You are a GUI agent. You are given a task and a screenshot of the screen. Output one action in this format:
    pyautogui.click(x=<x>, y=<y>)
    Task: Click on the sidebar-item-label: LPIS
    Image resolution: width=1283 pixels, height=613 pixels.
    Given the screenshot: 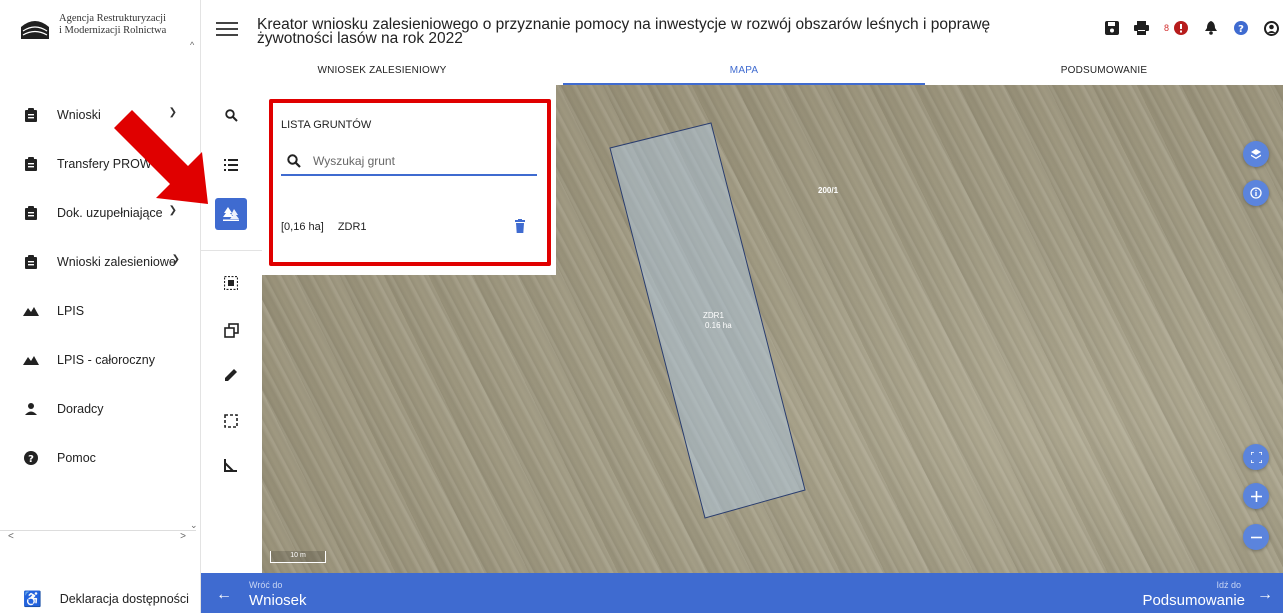 What is the action you would take?
    pyautogui.click(x=71, y=310)
    